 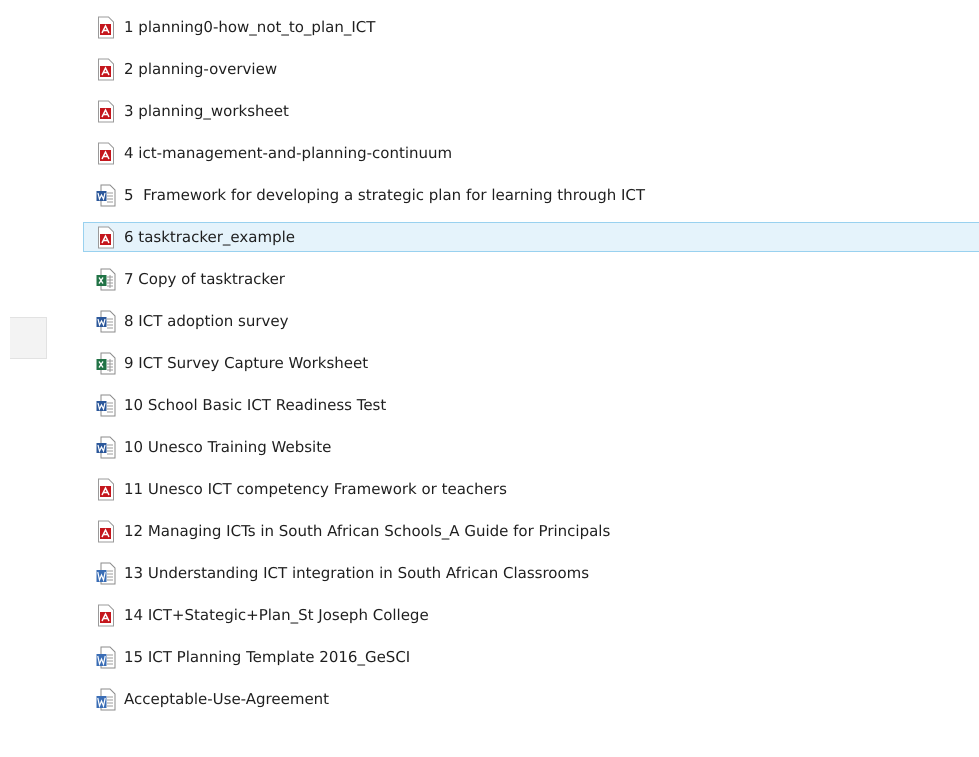 What do you see at coordinates (531, 657) in the screenshot?
I see `file-item: 15 ICT Planning Template 2016_GeSCI` at bounding box center [531, 657].